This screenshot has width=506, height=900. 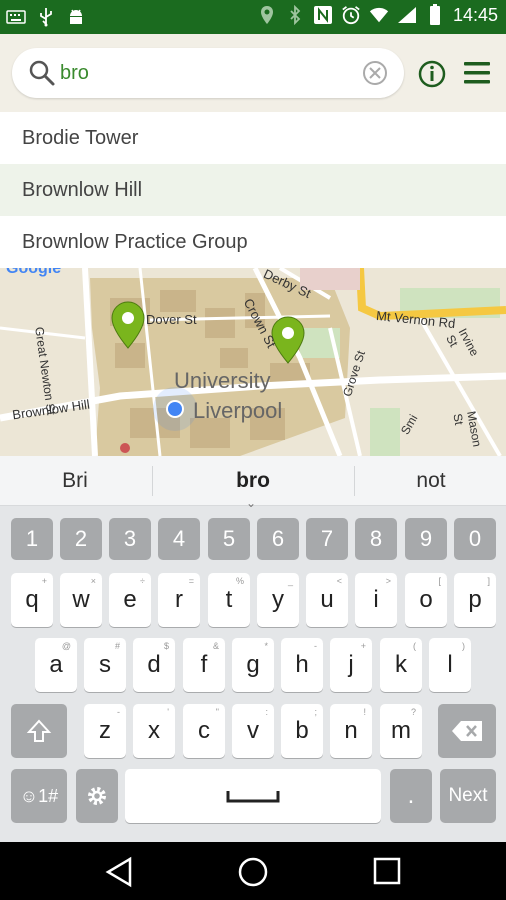 What do you see at coordinates (253, 190) in the screenshot?
I see `suggestion-item: Brownlow Hill` at bounding box center [253, 190].